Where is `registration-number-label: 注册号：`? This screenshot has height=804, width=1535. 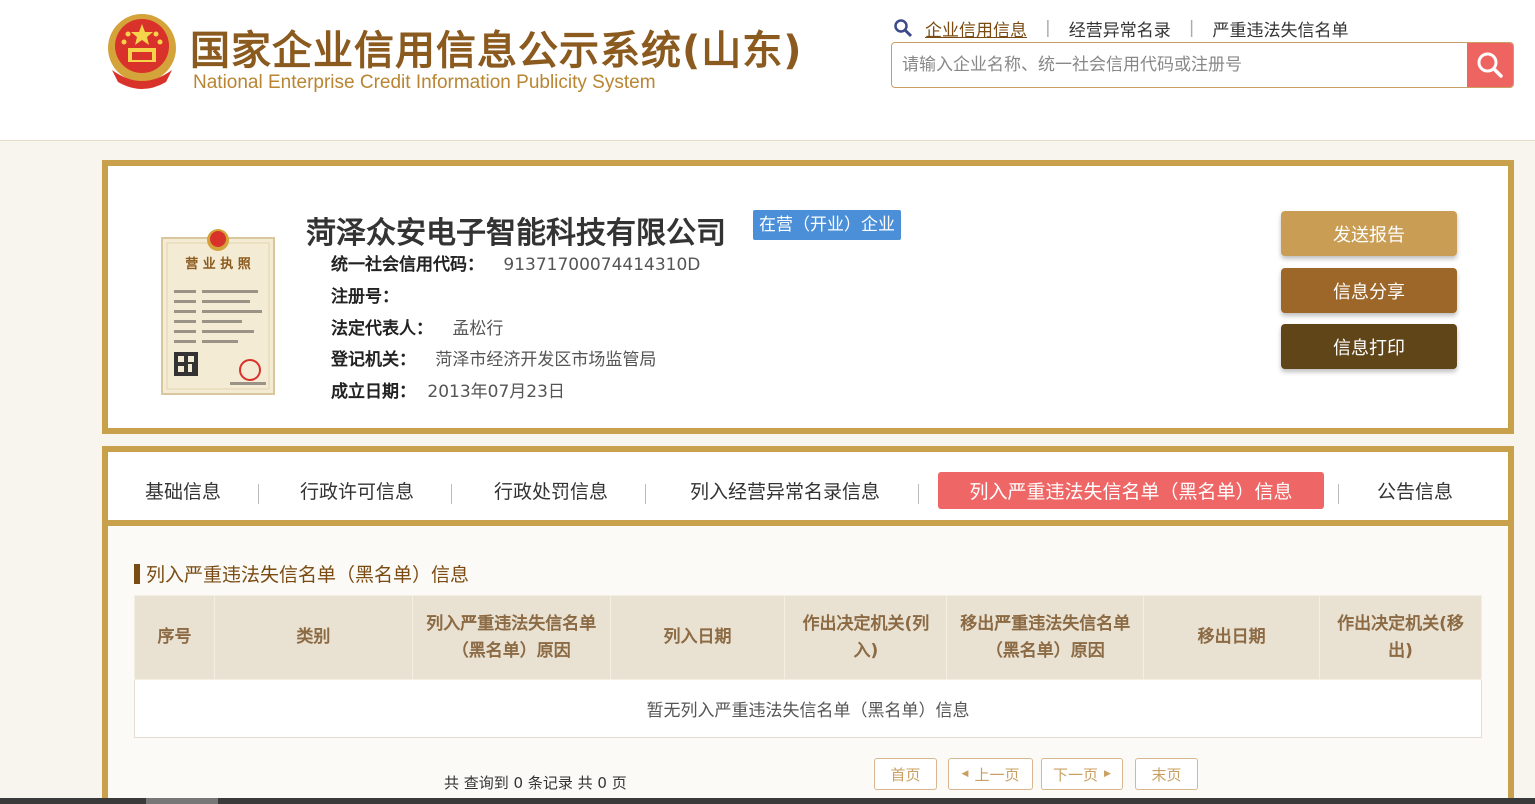
registration-number-label: 注册号： is located at coordinates (365, 297).